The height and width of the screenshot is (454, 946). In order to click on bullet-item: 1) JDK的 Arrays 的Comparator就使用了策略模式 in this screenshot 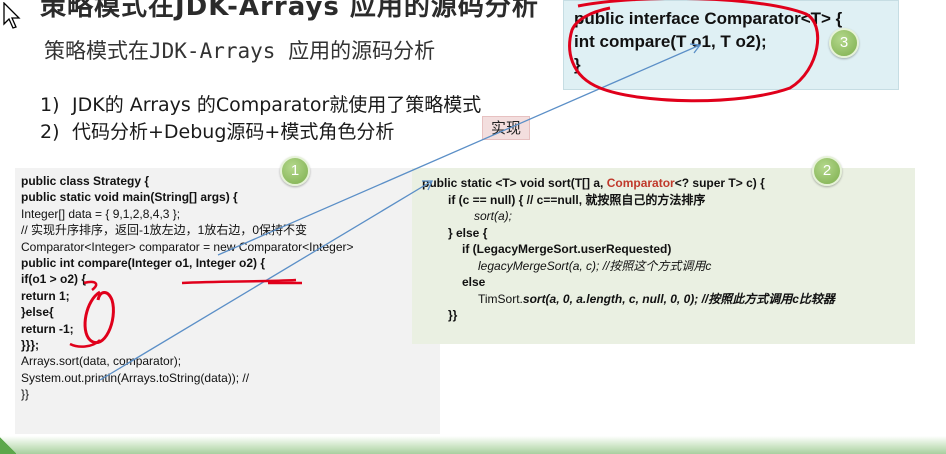, I will do `click(260, 105)`.